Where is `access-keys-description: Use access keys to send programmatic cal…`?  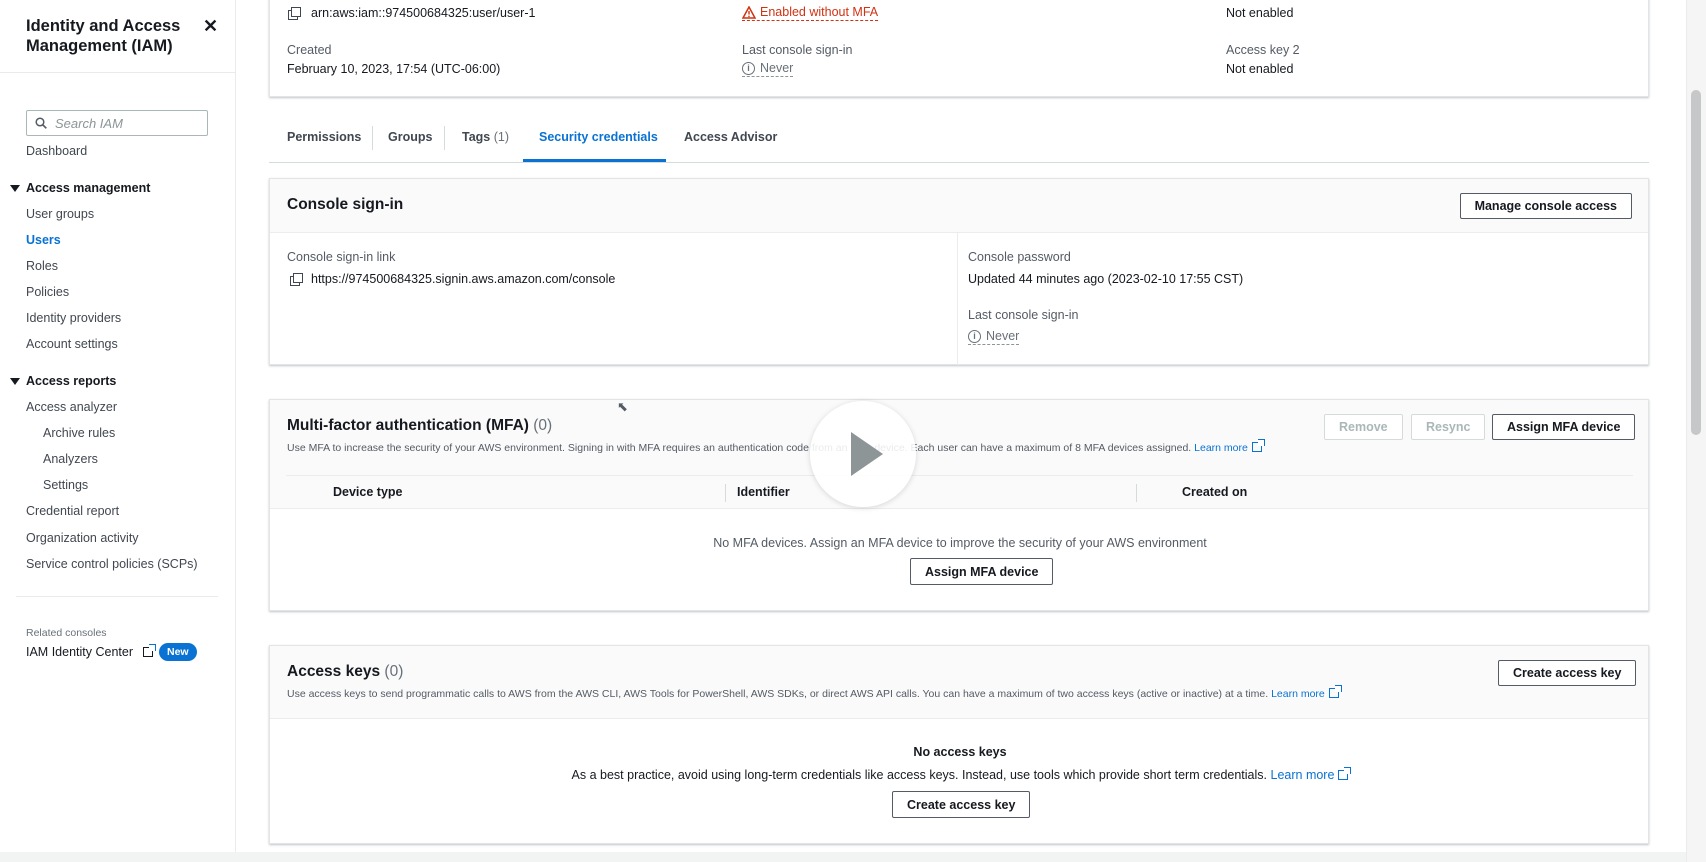
access-keys-description: Use access keys to send programmatic cal… is located at coordinates (814, 692).